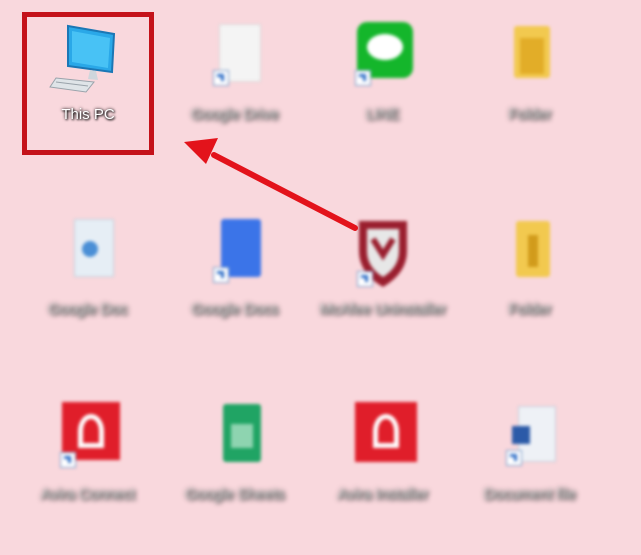 The width and height of the screenshot is (641, 555). What do you see at coordinates (383, 309) in the screenshot?
I see `icon-label: McAfee Uninstaller` at bounding box center [383, 309].